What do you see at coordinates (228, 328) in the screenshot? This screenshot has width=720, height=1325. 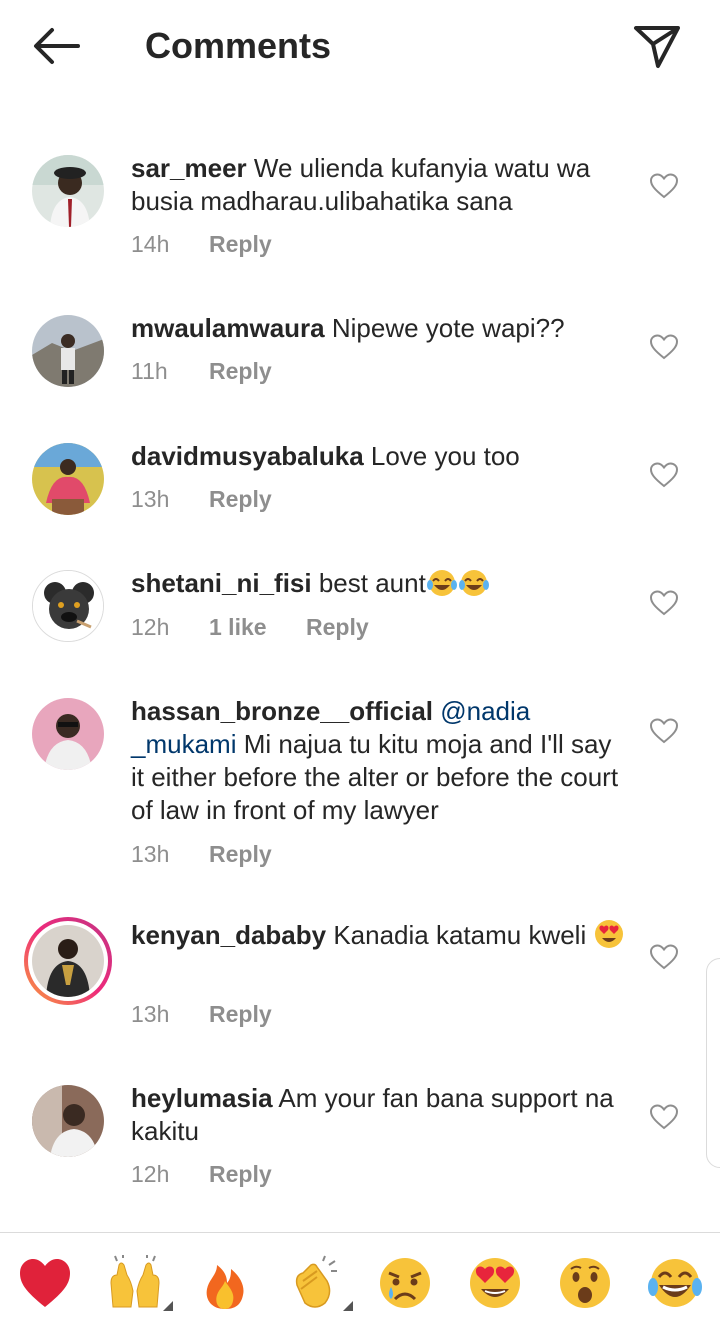 I see `comment-username: mwaulamwaura` at bounding box center [228, 328].